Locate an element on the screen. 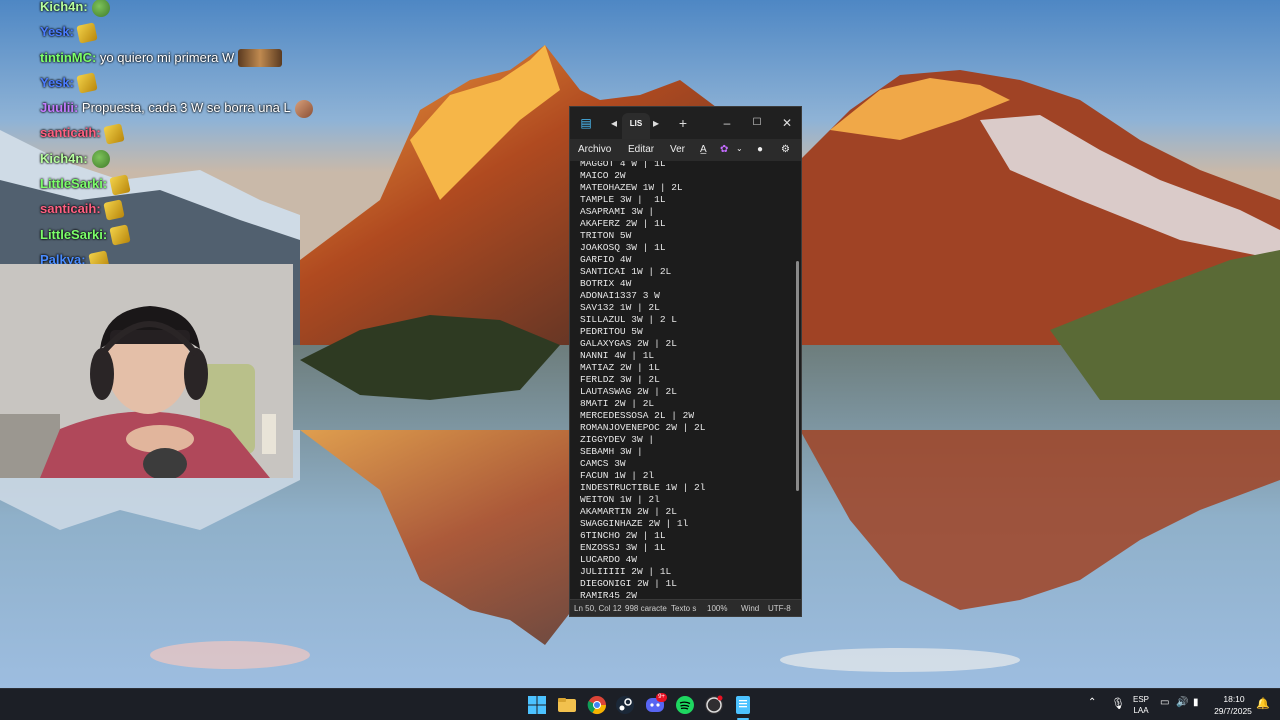  volume-icon: 🔊 is located at coordinates (1182, 702).